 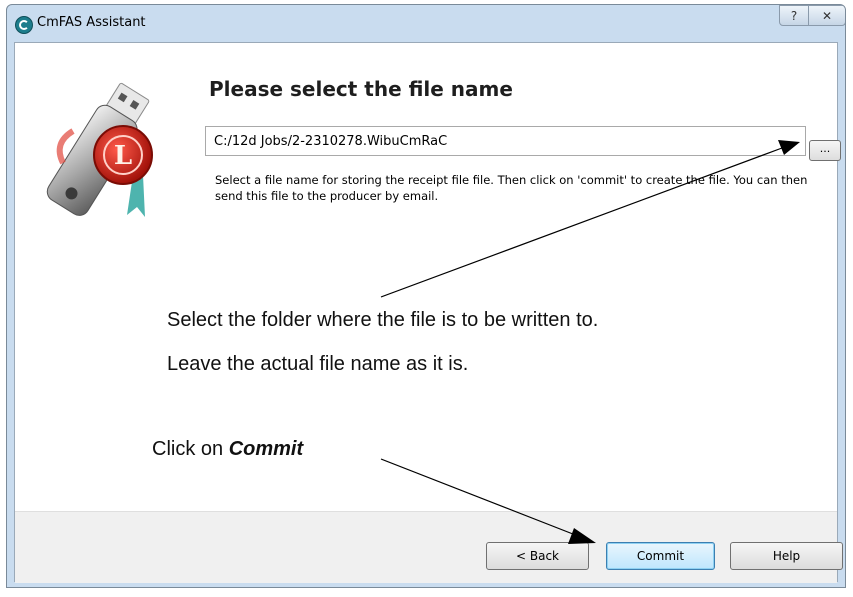 I want to click on page-title: Please select the file name, so click(x=361, y=89).